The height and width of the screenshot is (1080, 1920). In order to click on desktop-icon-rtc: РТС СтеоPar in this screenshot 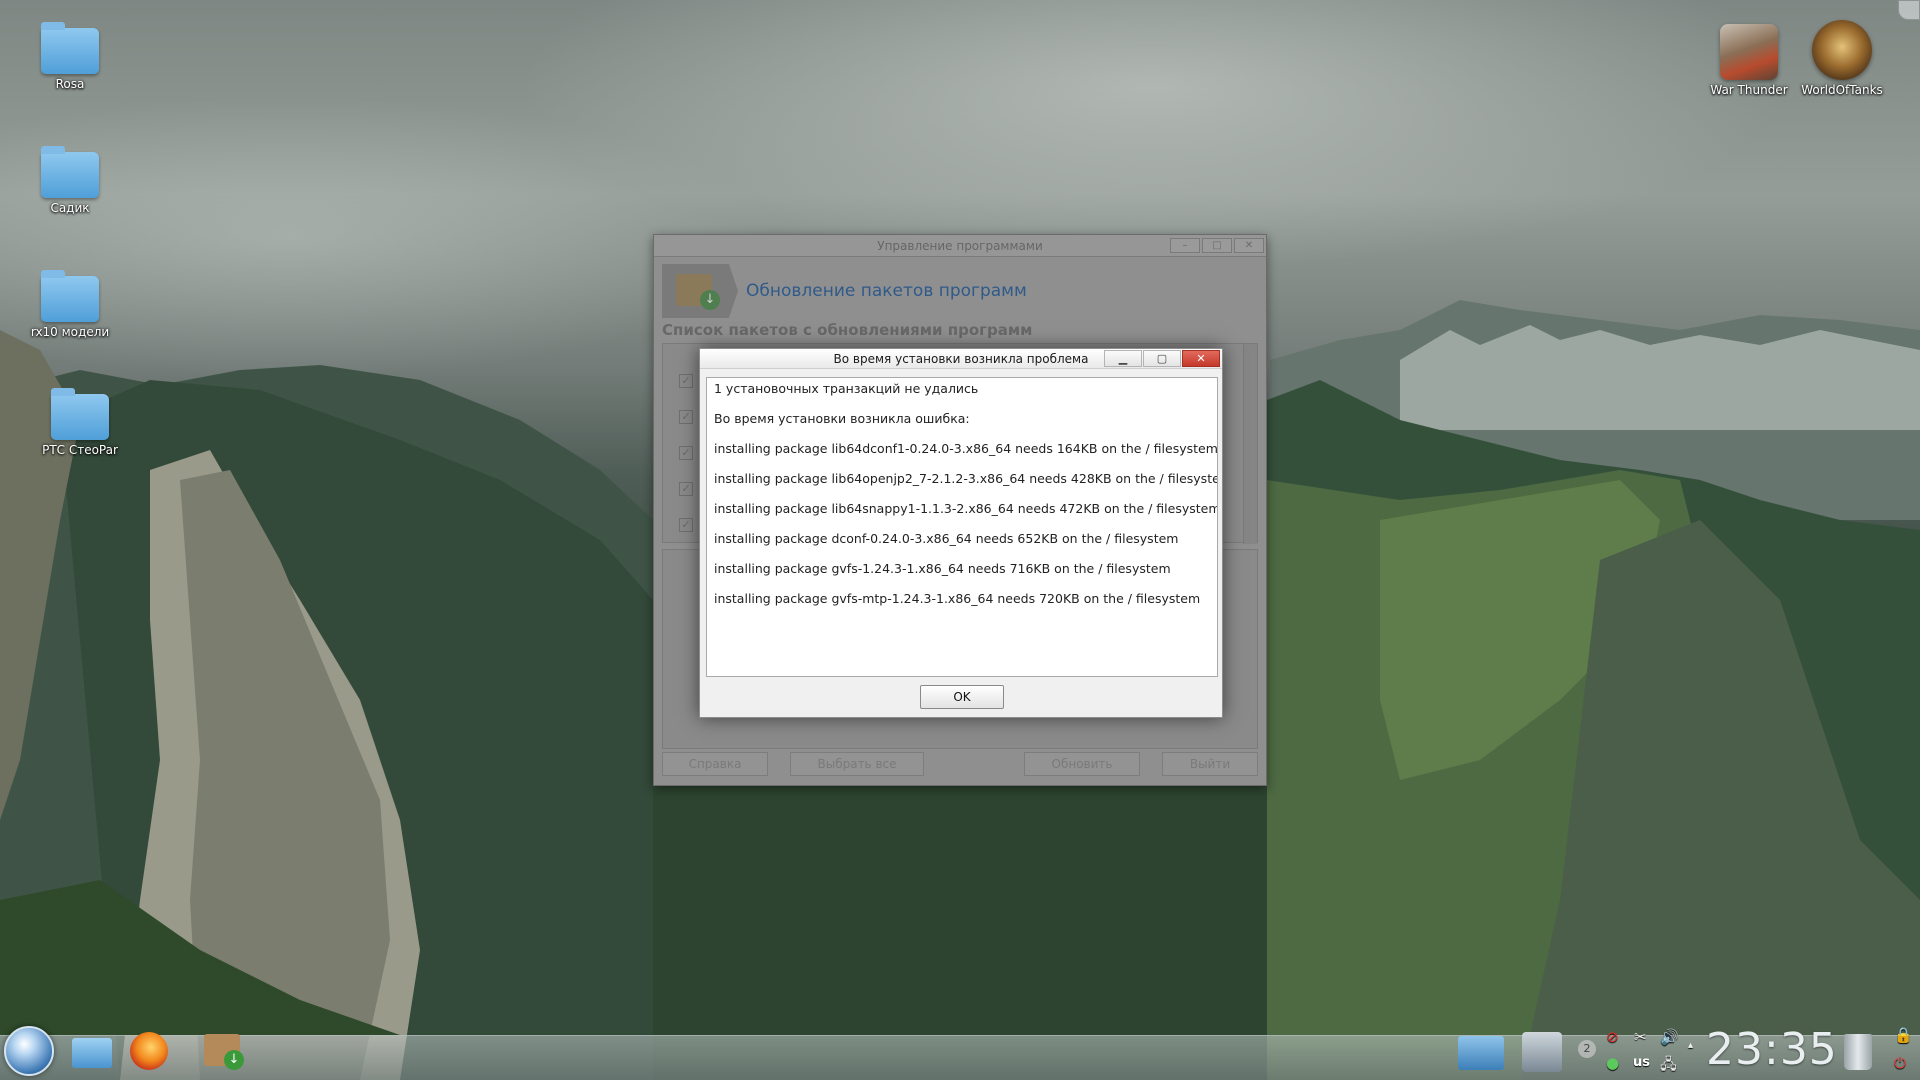, I will do `click(80, 422)`.